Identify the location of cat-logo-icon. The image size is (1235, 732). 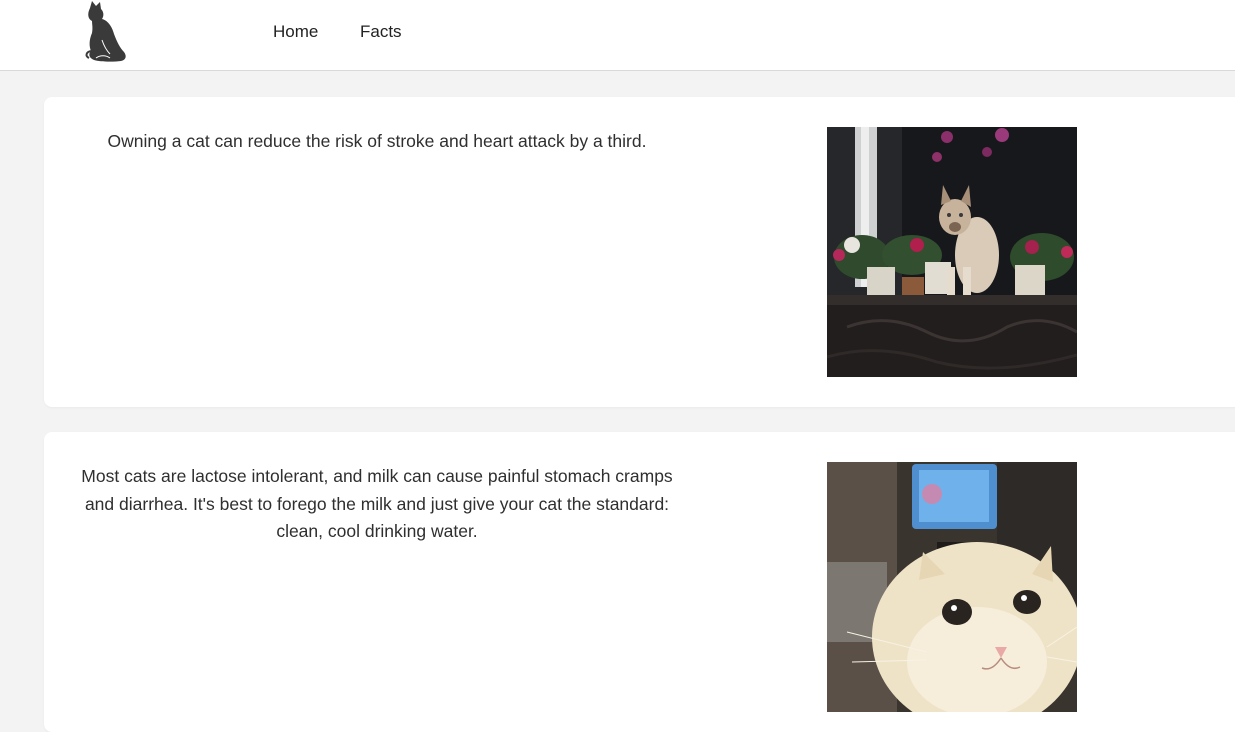
(106, 32).